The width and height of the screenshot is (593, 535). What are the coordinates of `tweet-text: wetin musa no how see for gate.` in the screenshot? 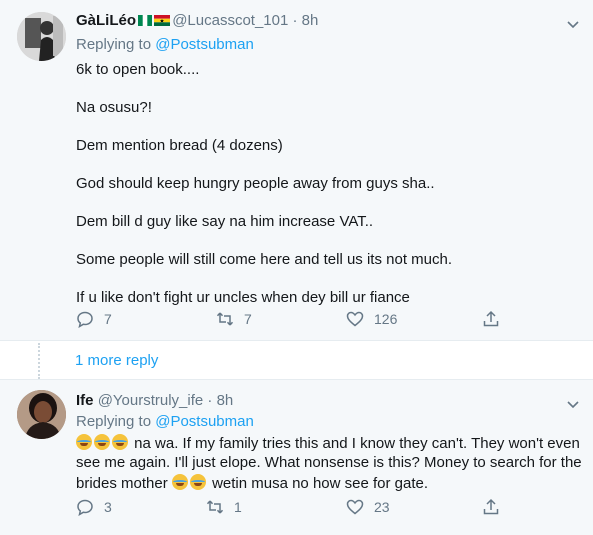 It's located at (320, 483).